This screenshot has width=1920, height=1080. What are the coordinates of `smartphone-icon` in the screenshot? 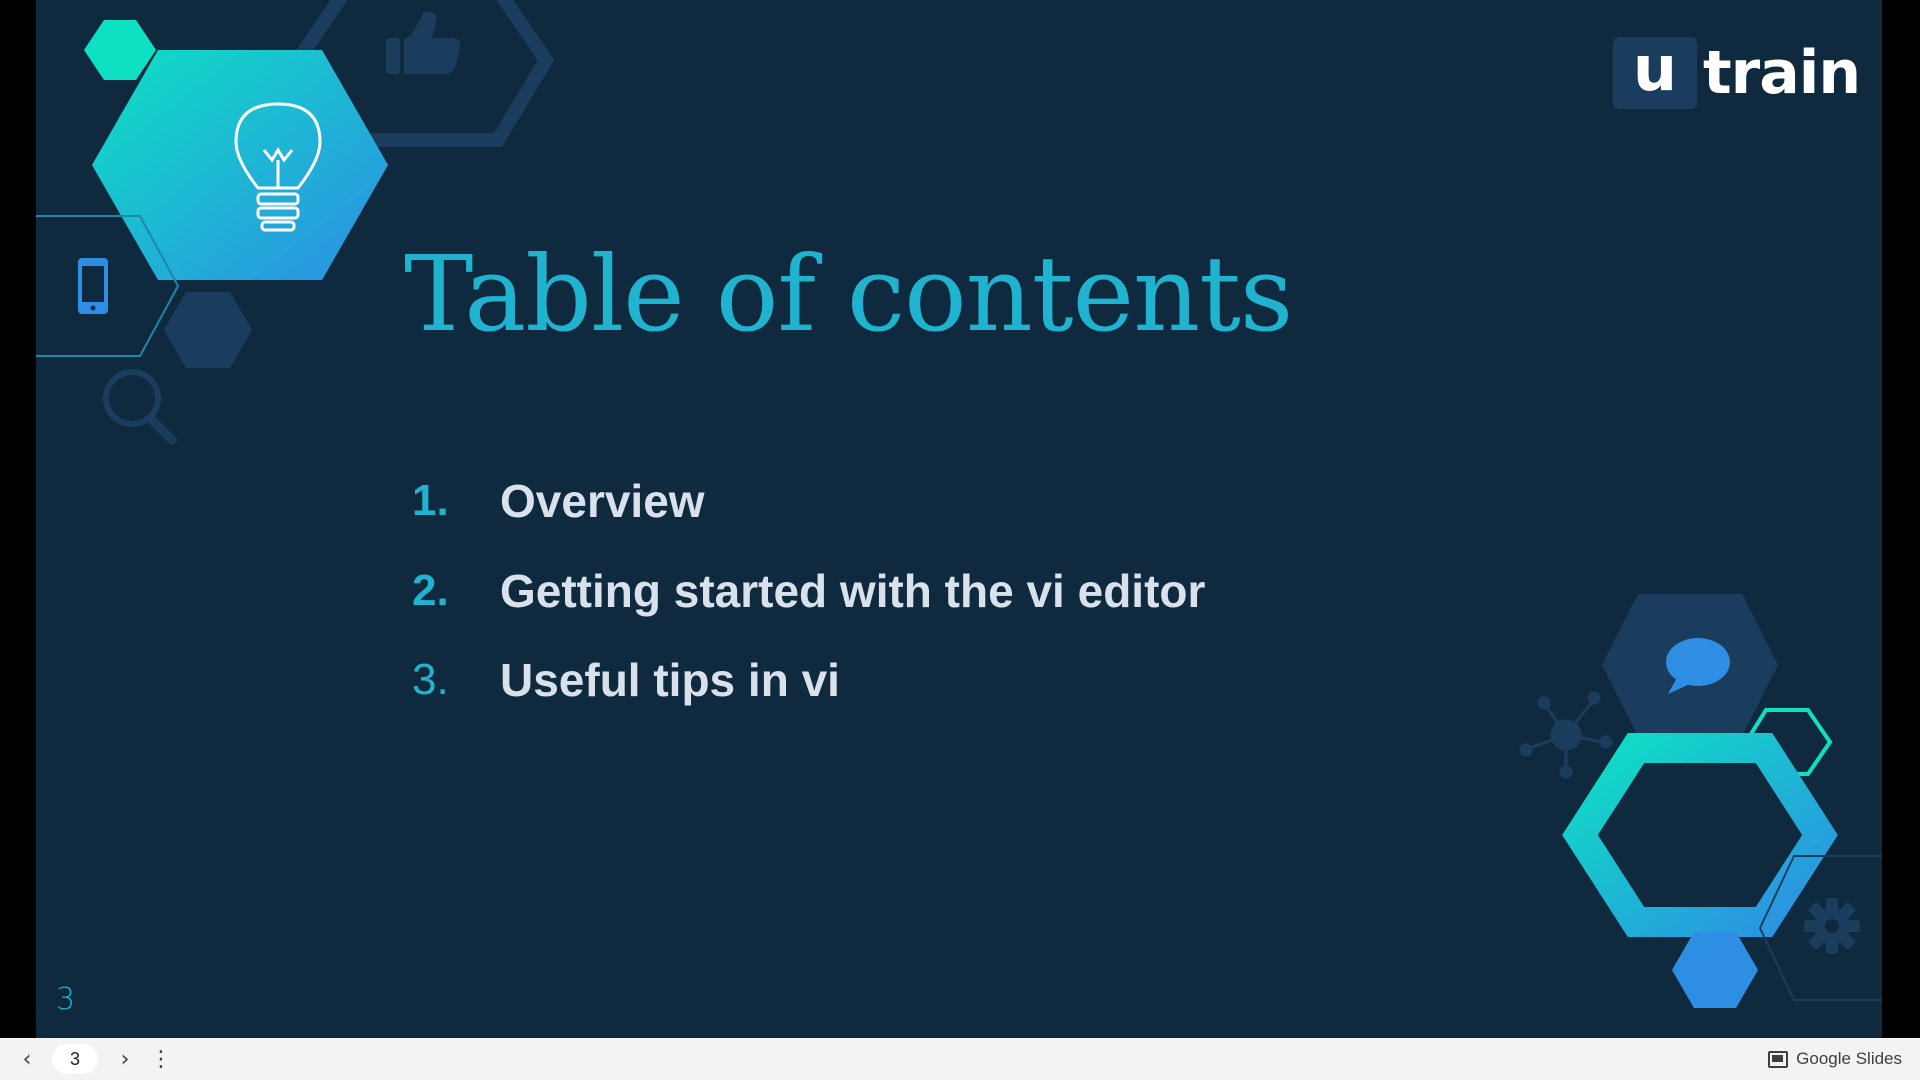 It's located at (93, 286).